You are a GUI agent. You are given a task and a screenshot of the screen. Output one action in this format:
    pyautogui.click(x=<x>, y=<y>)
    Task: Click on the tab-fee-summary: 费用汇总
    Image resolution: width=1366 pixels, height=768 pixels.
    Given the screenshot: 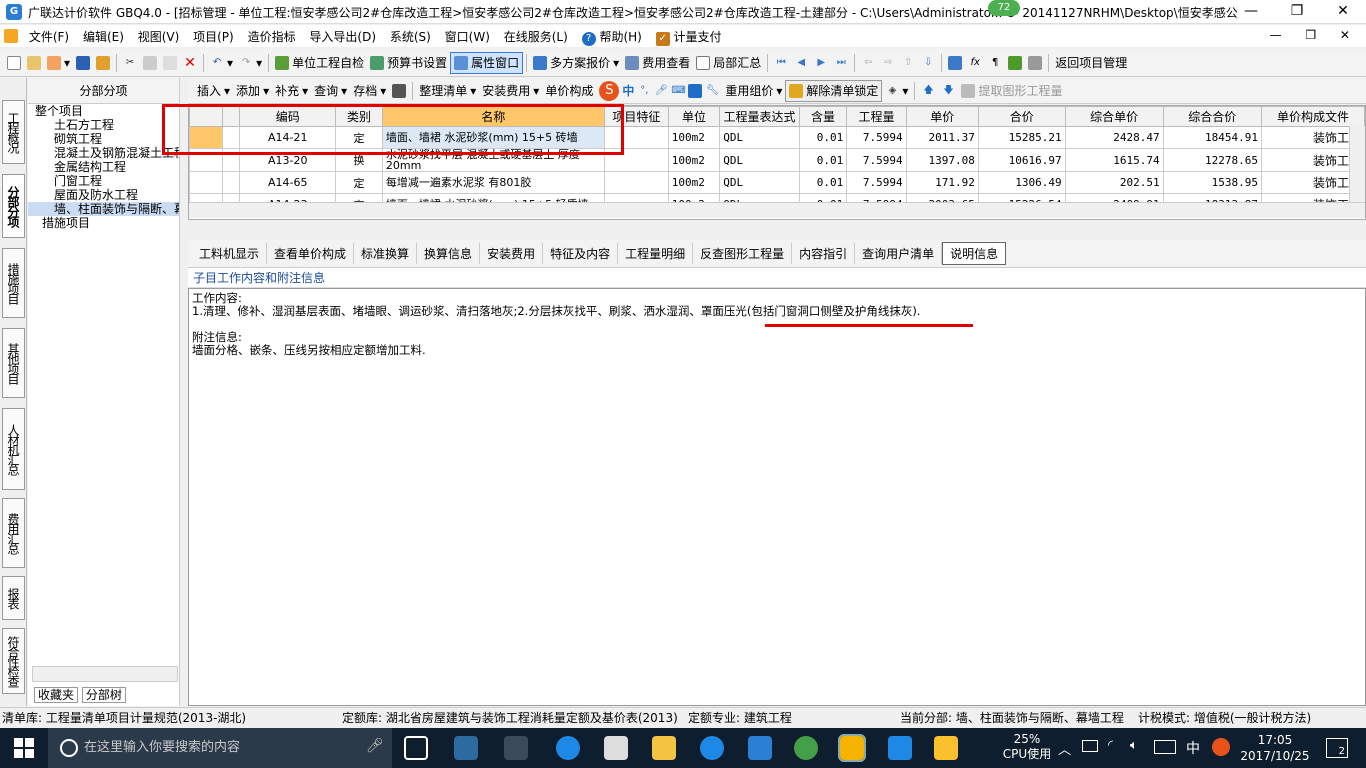 What is the action you would take?
    pyautogui.click(x=13, y=533)
    